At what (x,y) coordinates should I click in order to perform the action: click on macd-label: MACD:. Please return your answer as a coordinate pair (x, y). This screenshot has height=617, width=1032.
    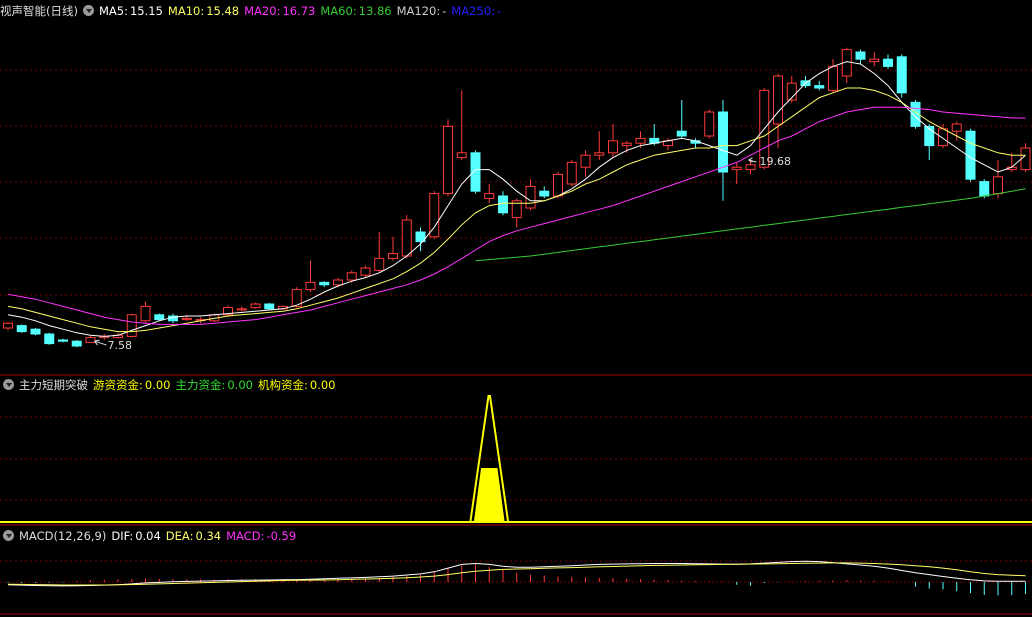
    Looking at the image, I should click on (245, 536).